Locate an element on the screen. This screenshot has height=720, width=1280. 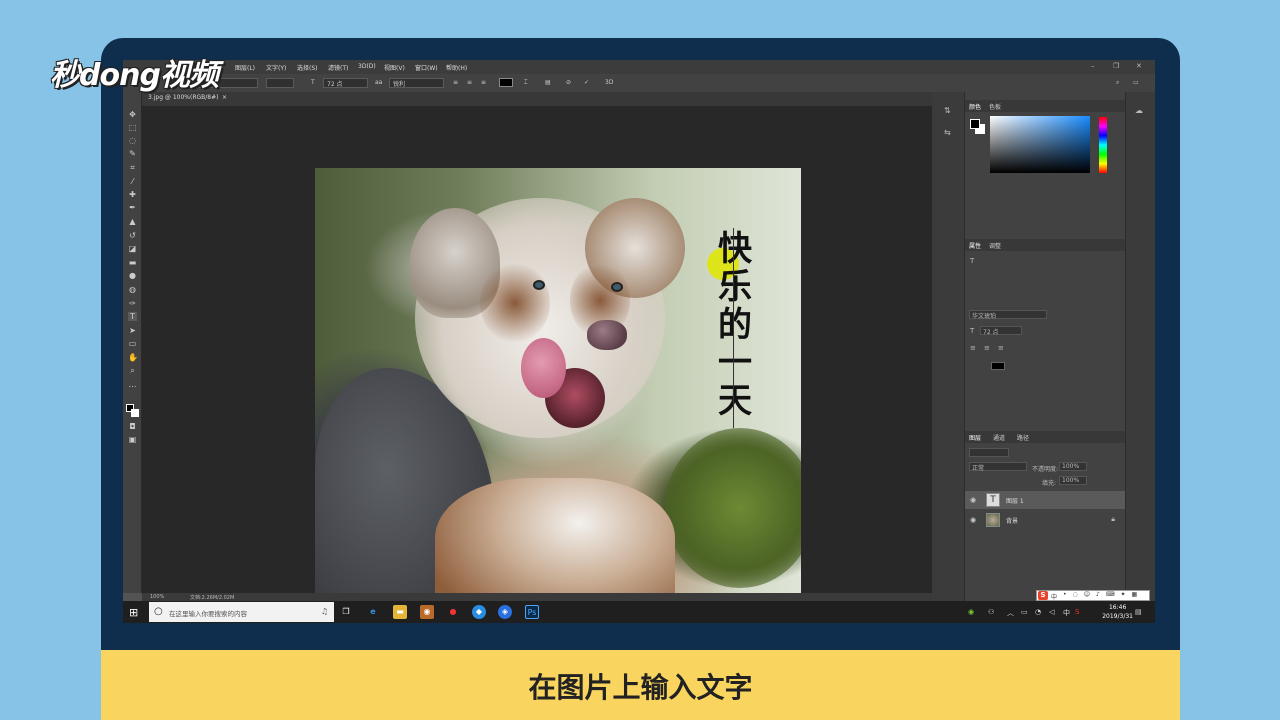
photoshop-icon: Ps is located at coordinates (532, 612).